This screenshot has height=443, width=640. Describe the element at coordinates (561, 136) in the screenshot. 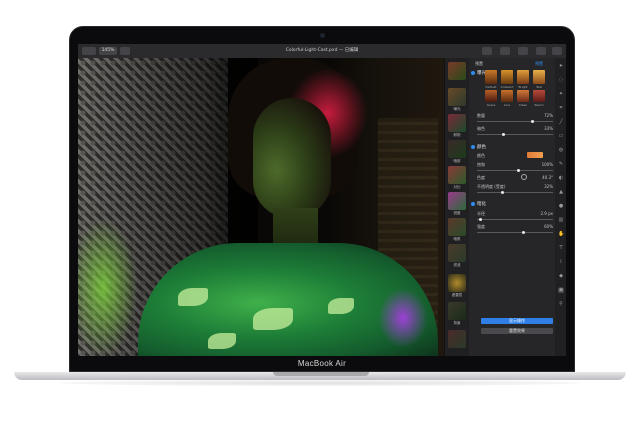

I see `eraser-tool-icon: ▭` at that location.